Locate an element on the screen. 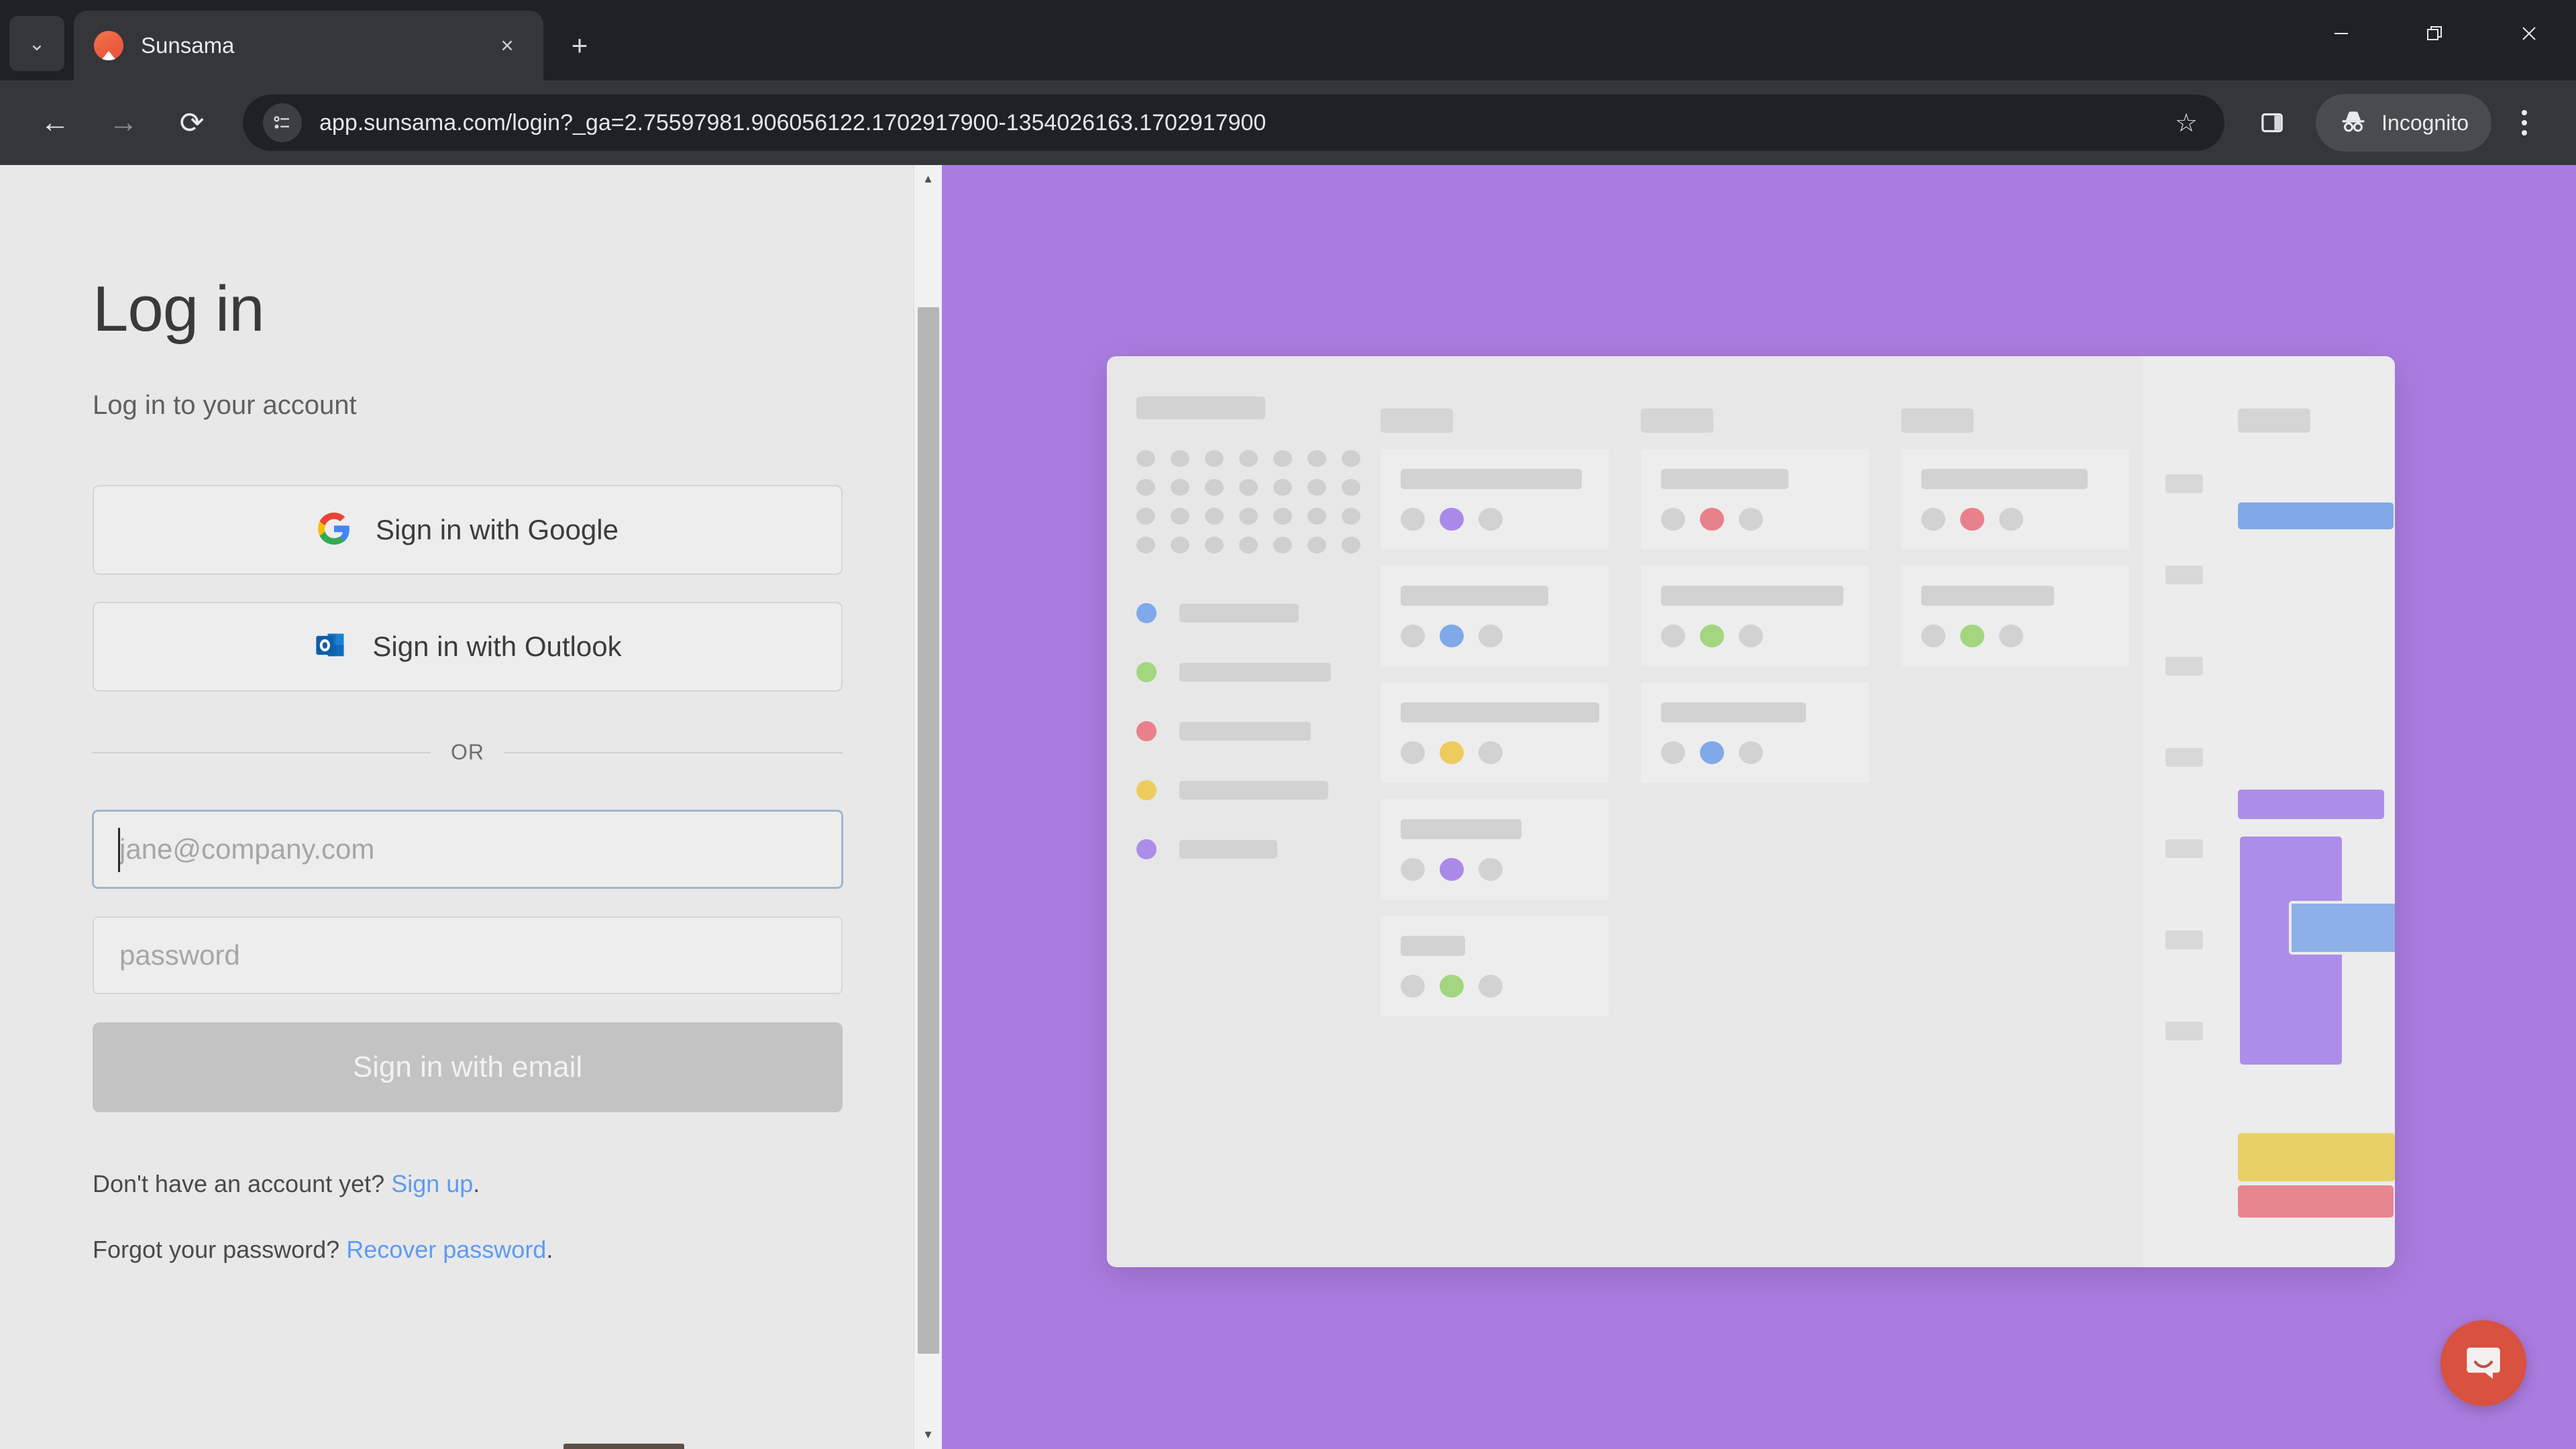  sign-in-with-email-label: Sign in with email is located at coordinates (467, 1067).